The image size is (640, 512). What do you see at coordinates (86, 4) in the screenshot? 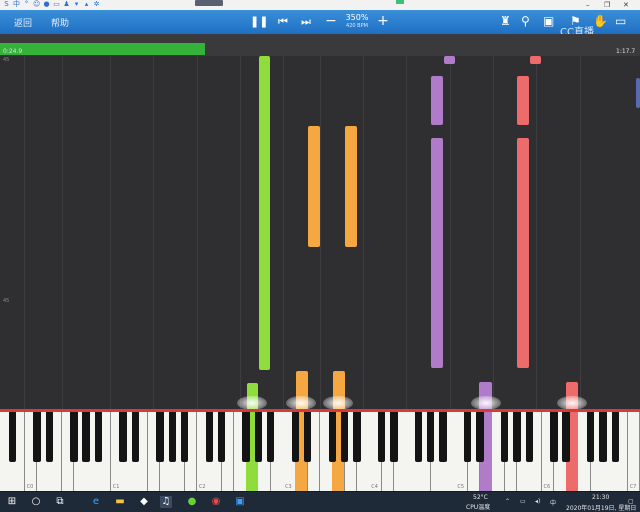
I see `shirt-icon: ▴` at bounding box center [86, 4].